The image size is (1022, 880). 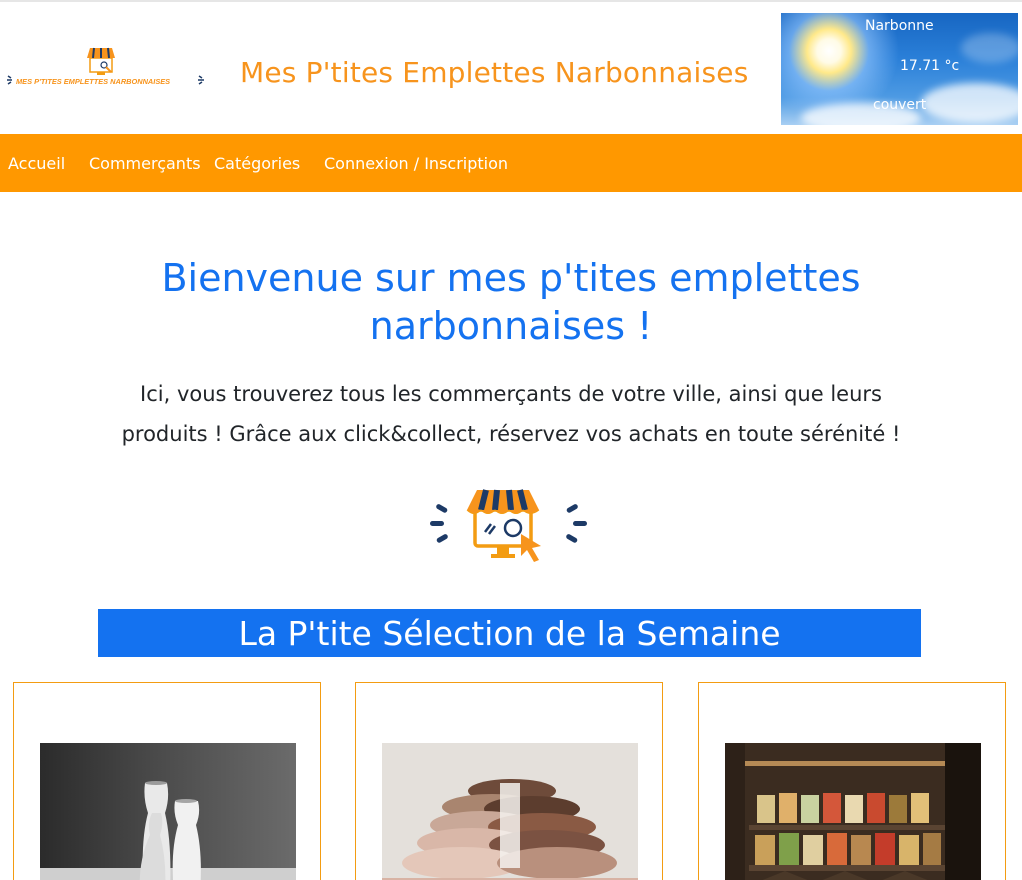 I want to click on weather-description: couvert, so click(x=900, y=105).